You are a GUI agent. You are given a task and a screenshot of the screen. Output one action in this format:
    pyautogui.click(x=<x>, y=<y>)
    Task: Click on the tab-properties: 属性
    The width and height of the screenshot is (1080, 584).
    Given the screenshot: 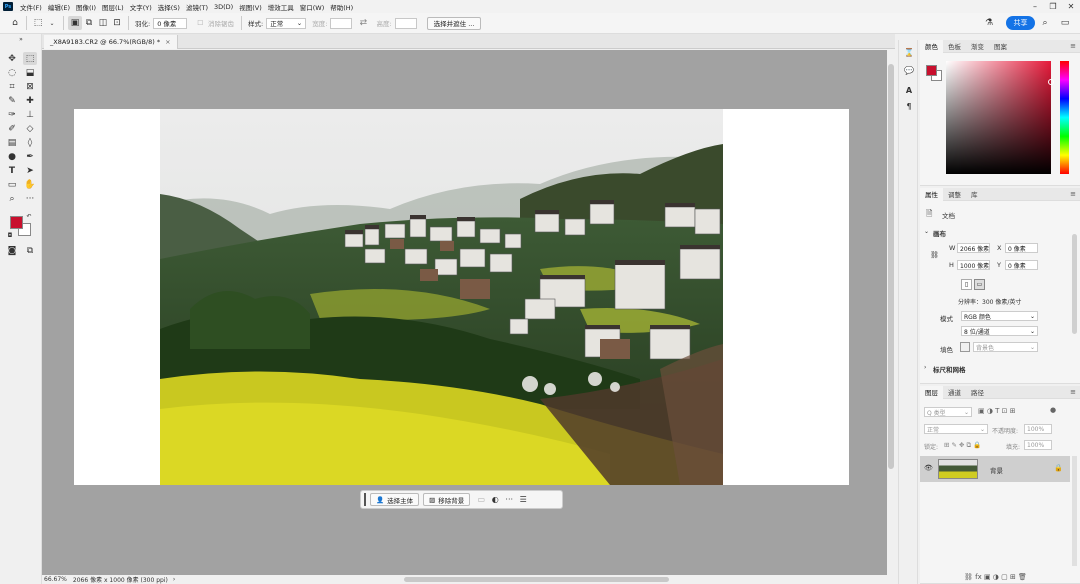 What is the action you would take?
    pyautogui.click(x=931, y=194)
    